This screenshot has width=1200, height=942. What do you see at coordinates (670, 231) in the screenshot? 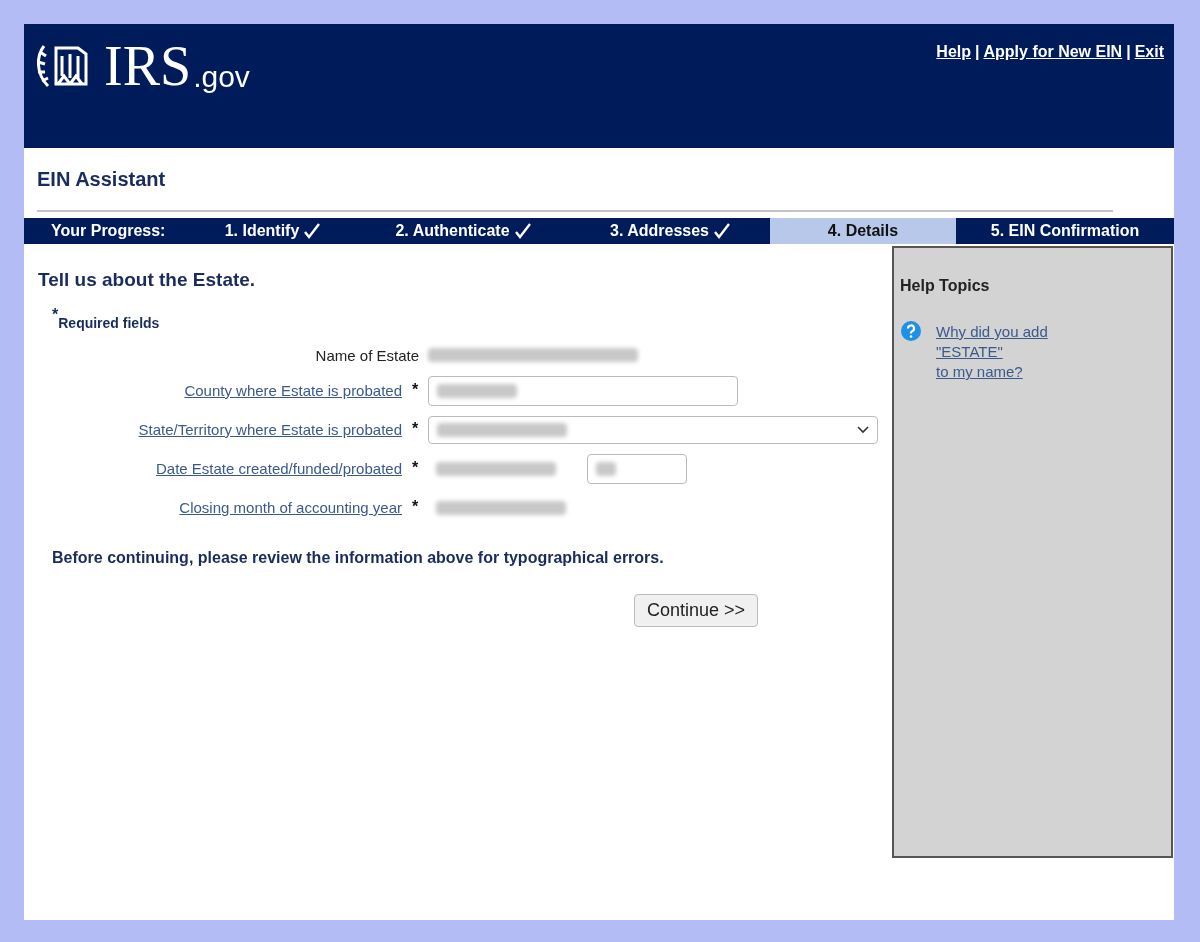
I see `progress-step: 3. Addresses` at bounding box center [670, 231].